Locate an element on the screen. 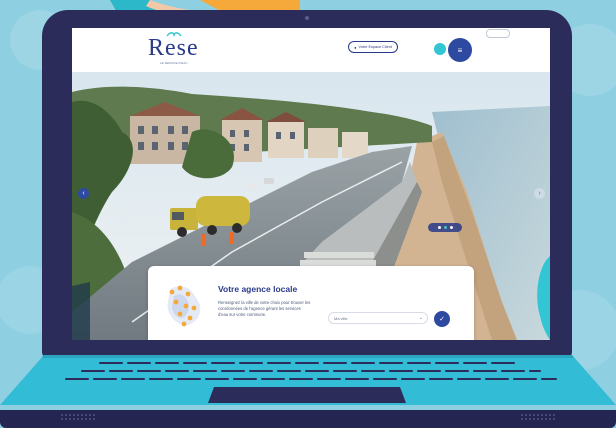  map-illustration is located at coordinates (184, 306).